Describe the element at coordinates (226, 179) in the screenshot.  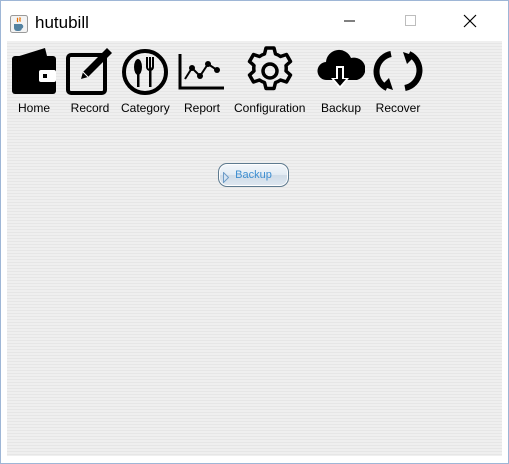
I see `play-arrow-icon` at that location.